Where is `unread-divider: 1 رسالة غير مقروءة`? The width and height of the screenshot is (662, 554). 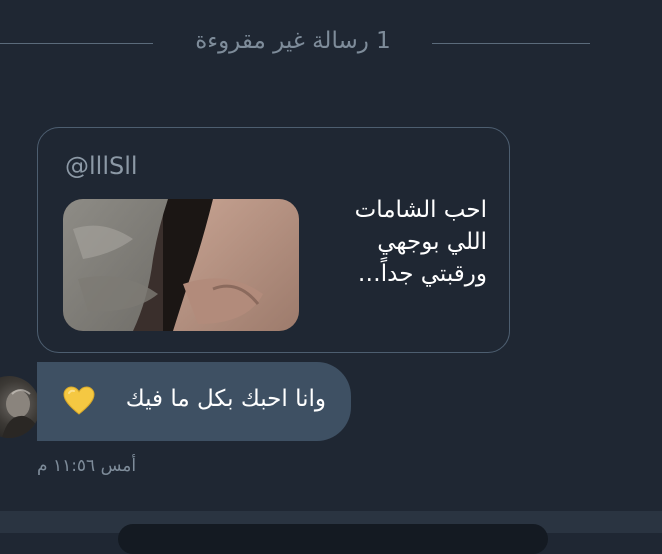 unread-divider: 1 رسالة غير مقروءة is located at coordinates (331, 44).